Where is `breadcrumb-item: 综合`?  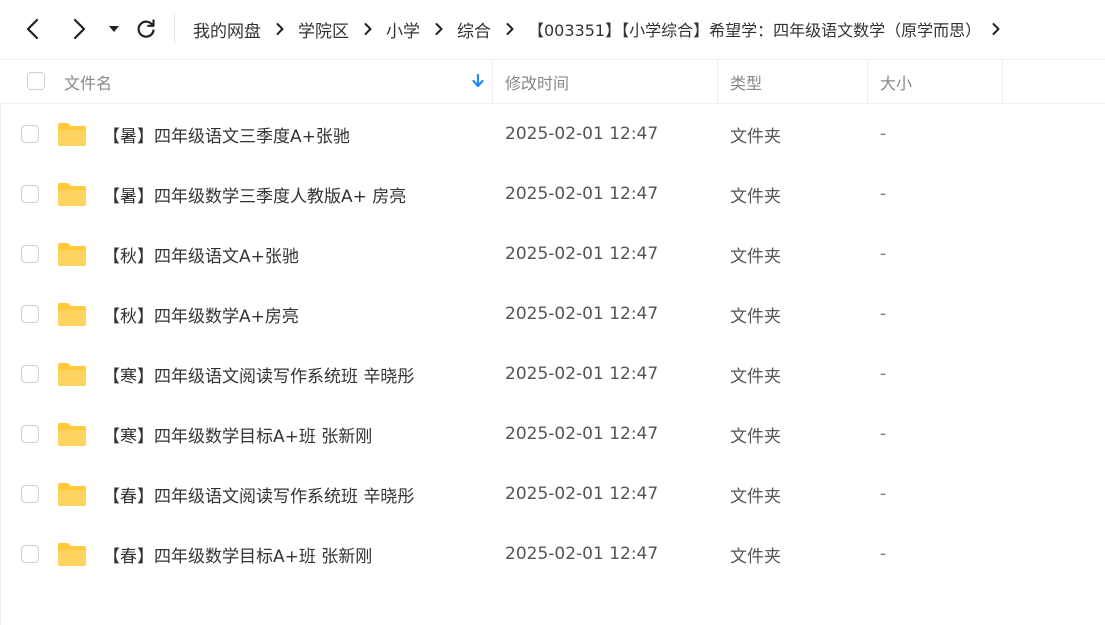 breadcrumb-item: 综合 is located at coordinates (474, 29).